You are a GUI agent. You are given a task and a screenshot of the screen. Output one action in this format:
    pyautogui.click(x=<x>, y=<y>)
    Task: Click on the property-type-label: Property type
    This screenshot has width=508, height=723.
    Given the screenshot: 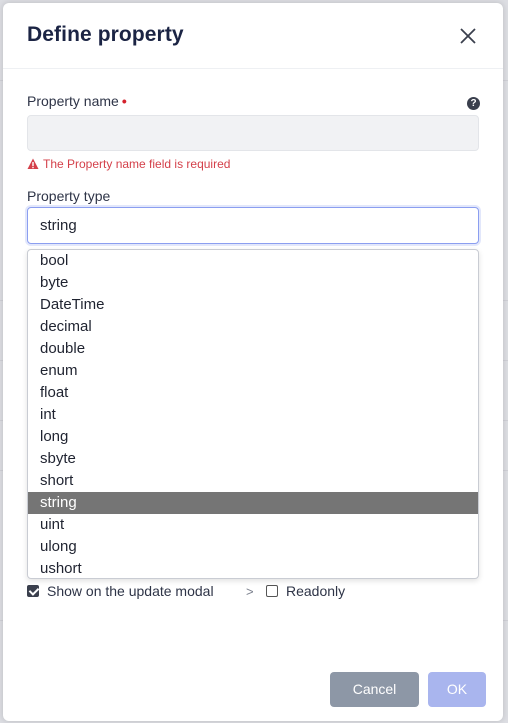 What is the action you would take?
    pyautogui.click(x=69, y=196)
    